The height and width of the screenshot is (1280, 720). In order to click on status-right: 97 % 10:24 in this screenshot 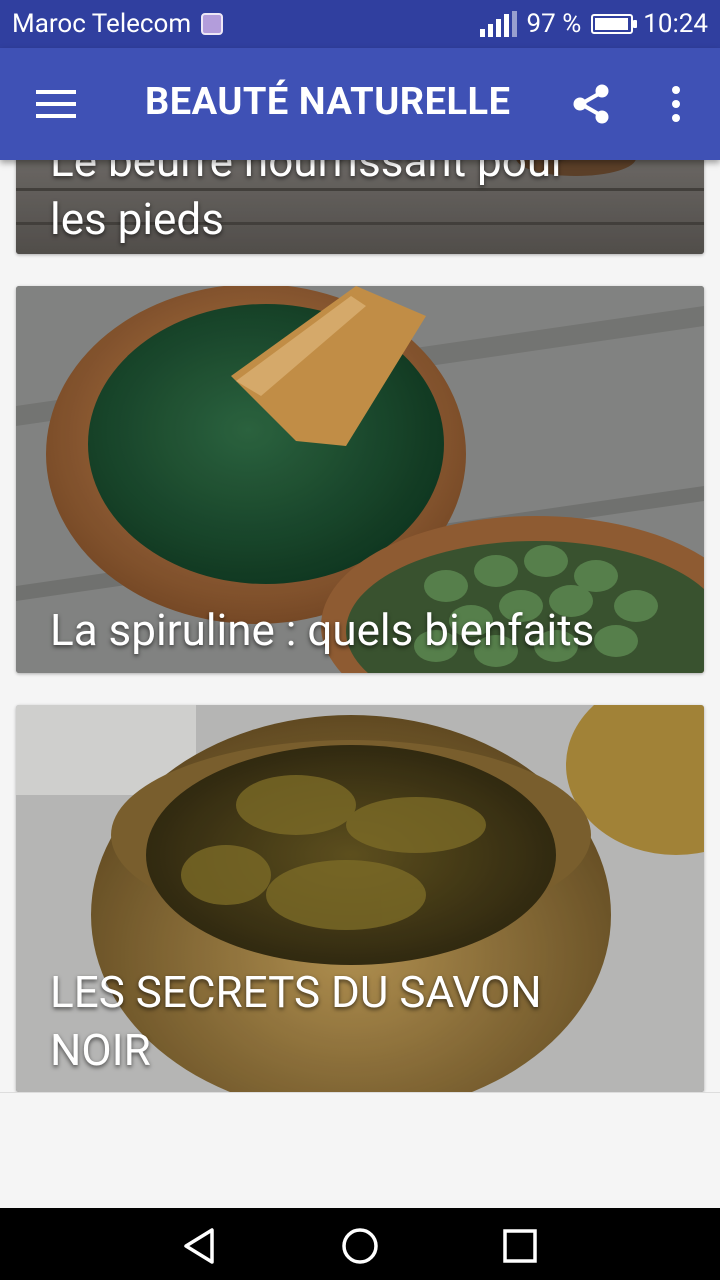, I will do `click(593, 24)`.